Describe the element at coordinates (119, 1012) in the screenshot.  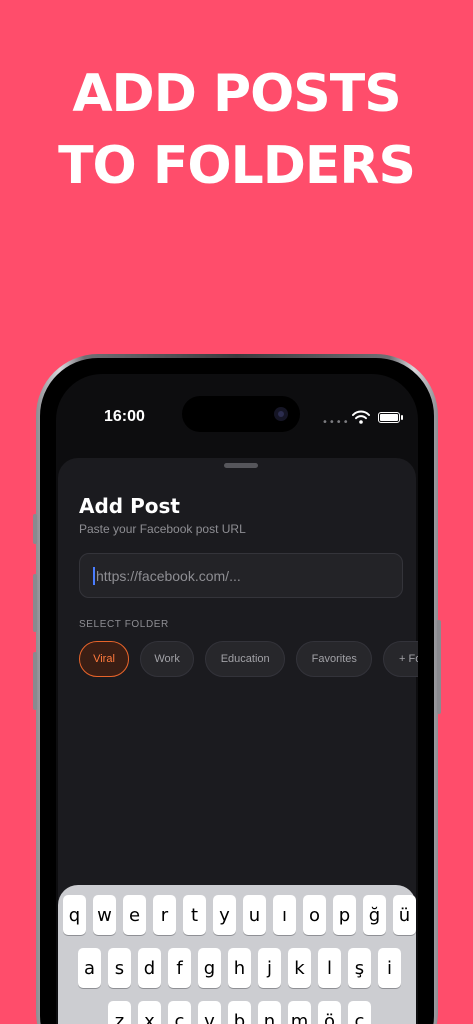
I see `key-z: z` at that location.